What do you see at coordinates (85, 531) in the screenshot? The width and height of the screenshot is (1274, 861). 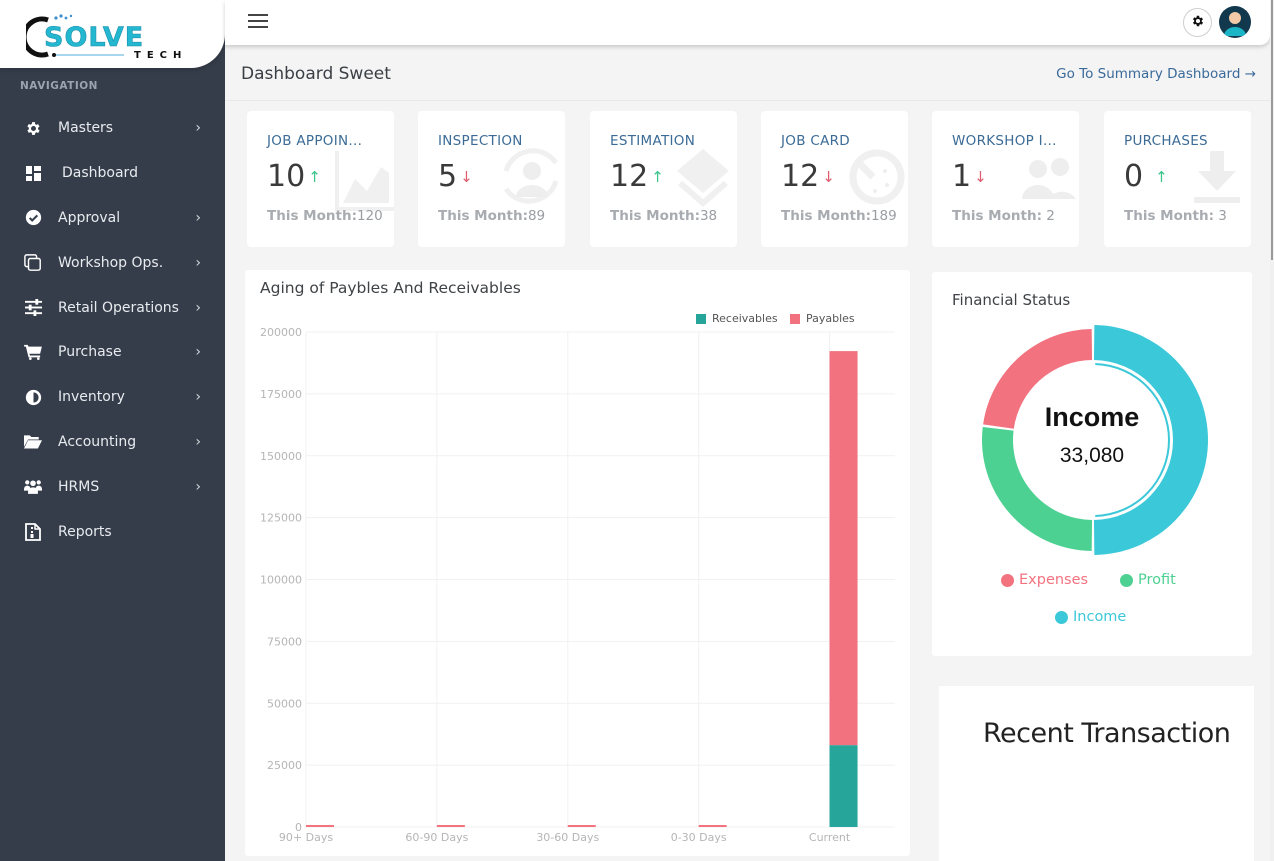 I see `sidebar-item-label: Reports` at bounding box center [85, 531].